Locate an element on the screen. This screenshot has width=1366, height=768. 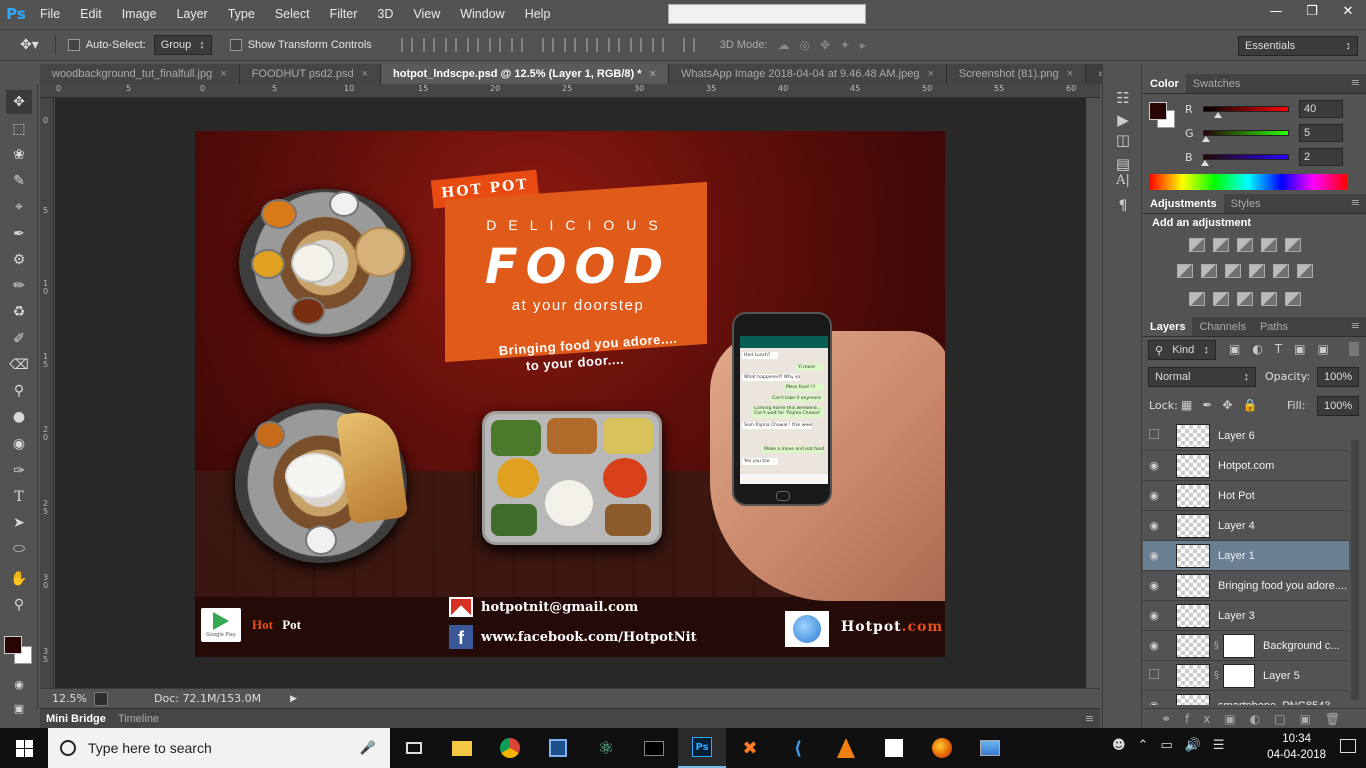
ruler-vertical: 0 5 1 0 1 5 2 0 2 5 3 0 3 5 is located at coordinates (47, 393).